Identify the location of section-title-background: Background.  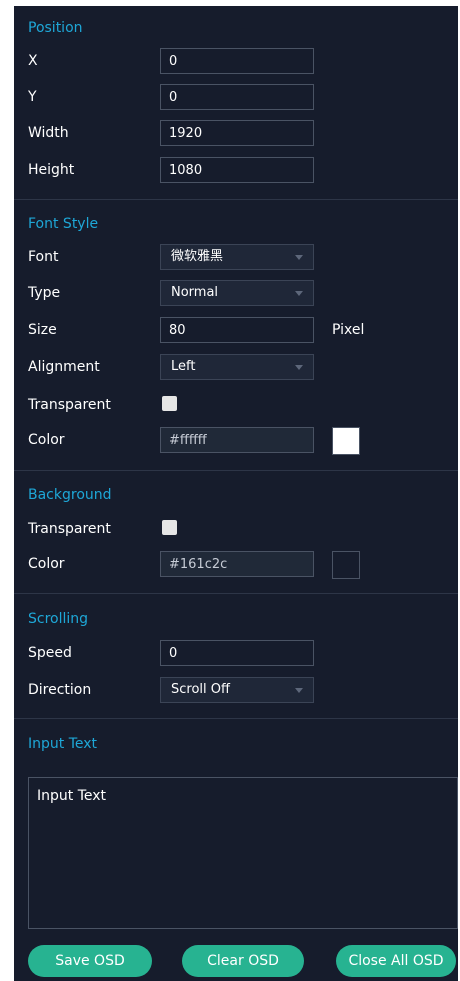
(70, 495).